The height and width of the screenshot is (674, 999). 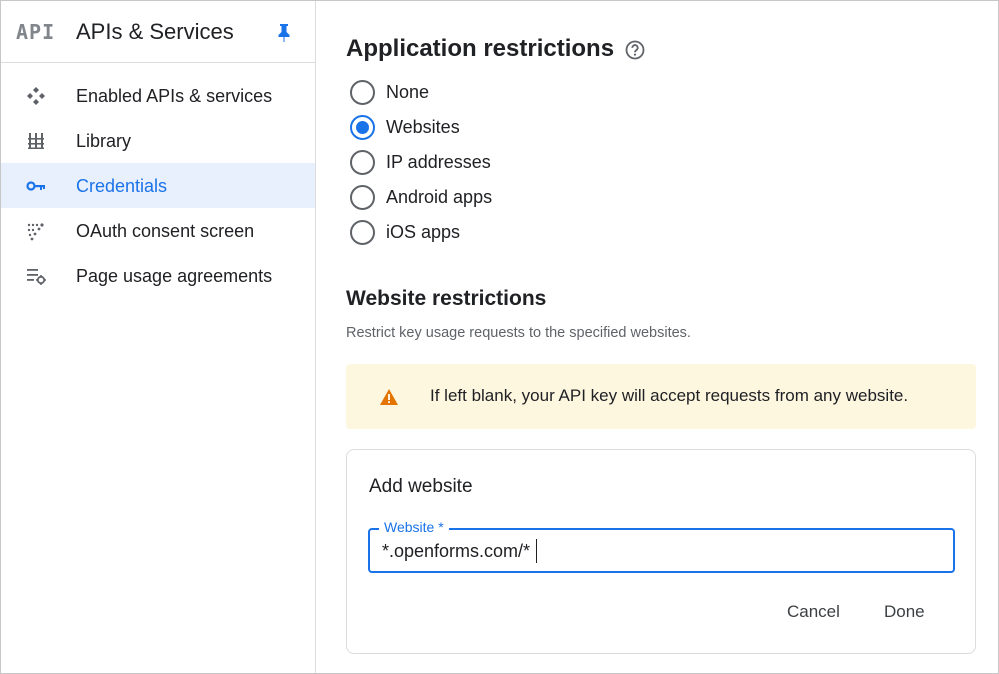 What do you see at coordinates (439, 197) in the screenshot?
I see `radio-label: Android apps` at bounding box center [439, 197].